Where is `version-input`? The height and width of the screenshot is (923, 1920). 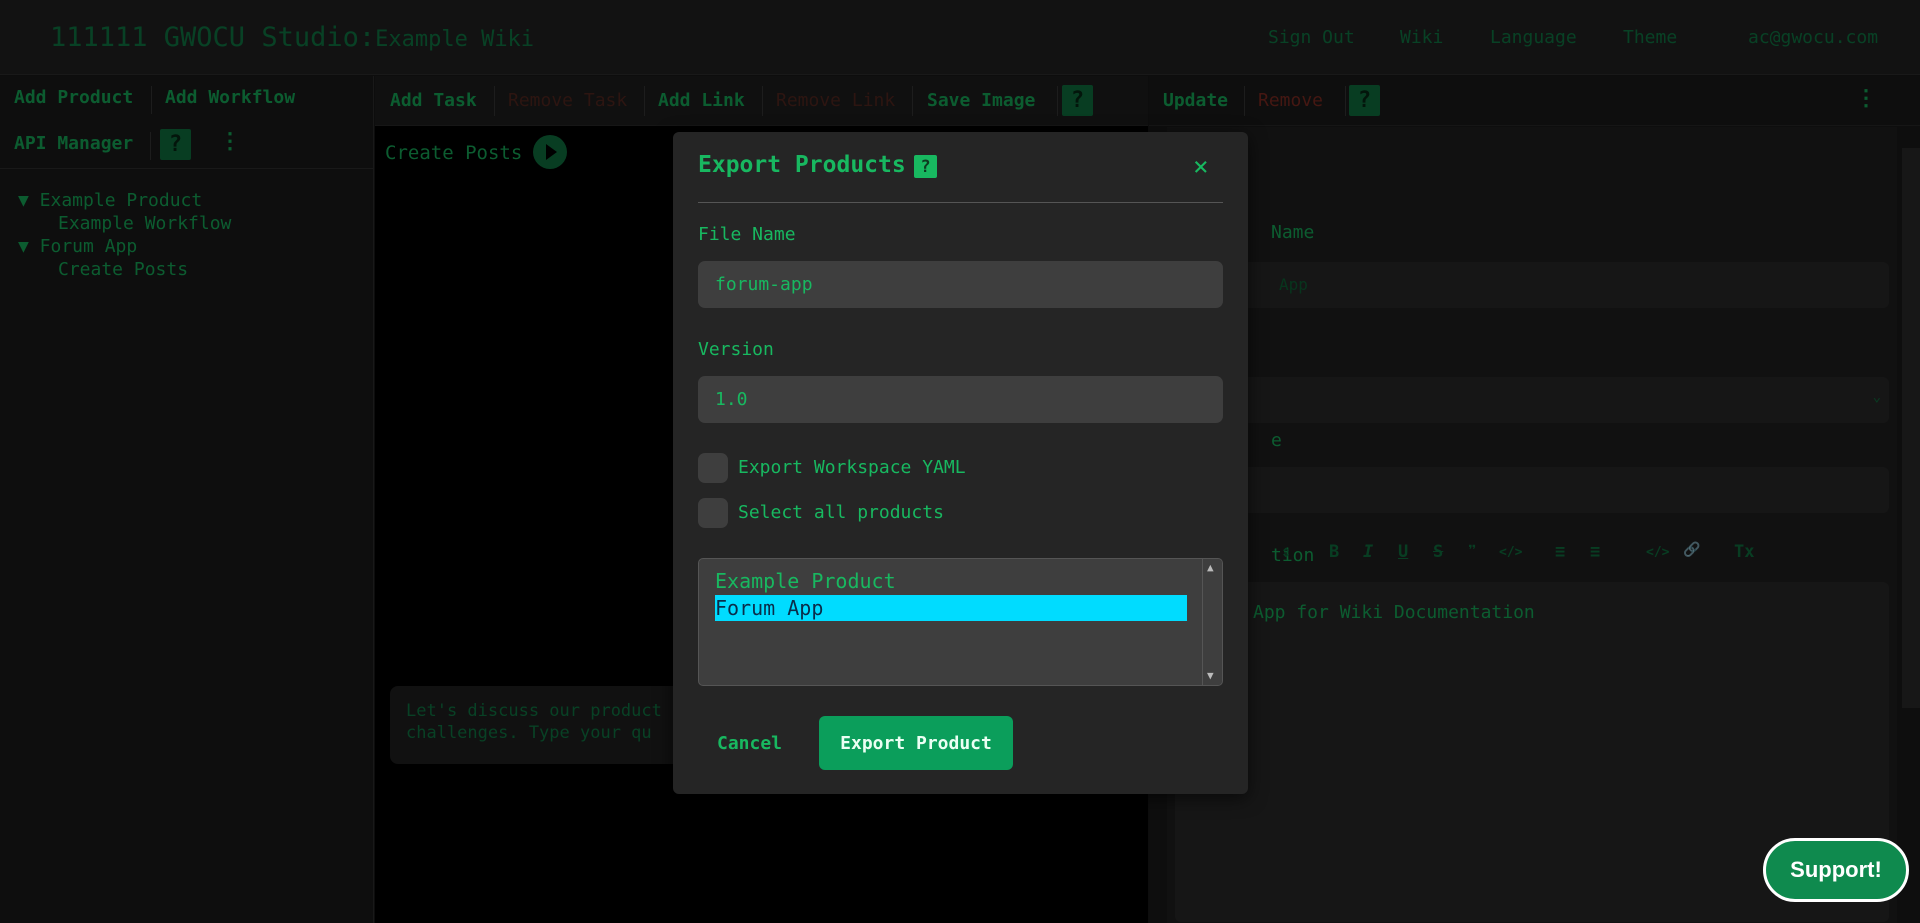
version-input is located at coordinates (960, 399).